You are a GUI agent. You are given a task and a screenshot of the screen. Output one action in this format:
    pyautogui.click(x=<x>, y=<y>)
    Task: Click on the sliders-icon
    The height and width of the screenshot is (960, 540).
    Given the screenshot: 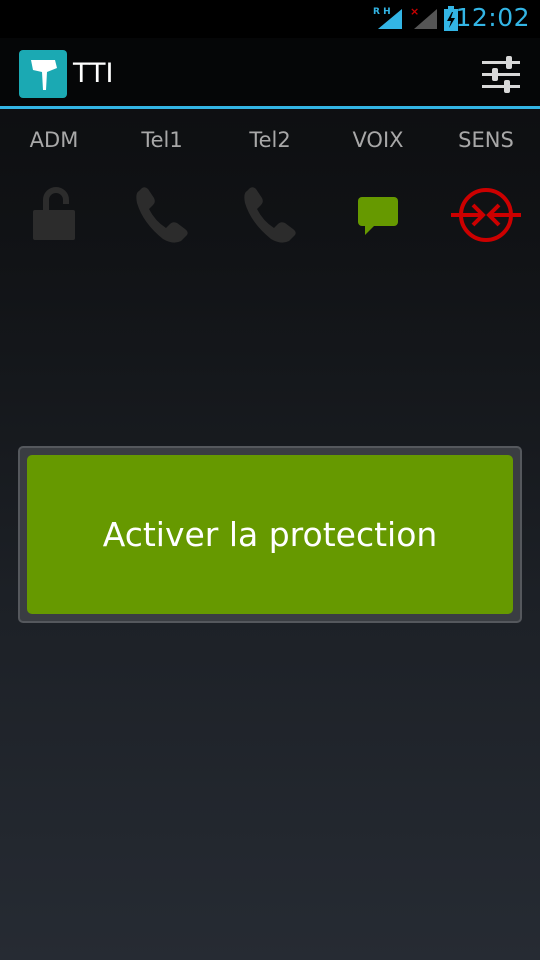 What is the action you would take?
    pyautogui.click(x=501, y=74)
    